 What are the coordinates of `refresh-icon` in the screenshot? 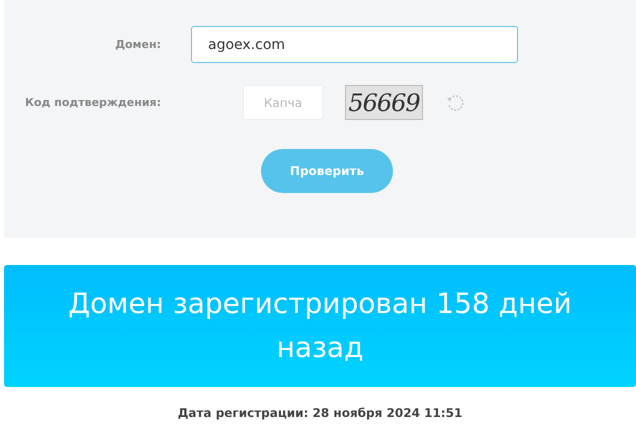 It's located at (455, 102).